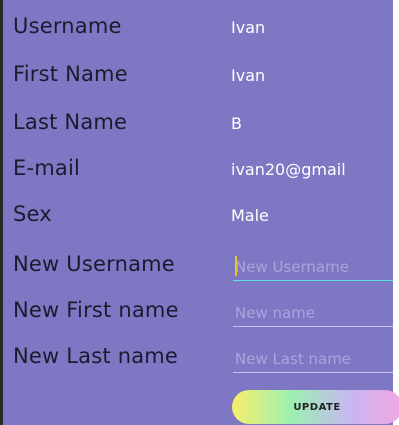  What do you see at coordinates (203, 83) in the screenshot?
I see `first-name-row: First Name Ivan` at bounding box center [203, 83].